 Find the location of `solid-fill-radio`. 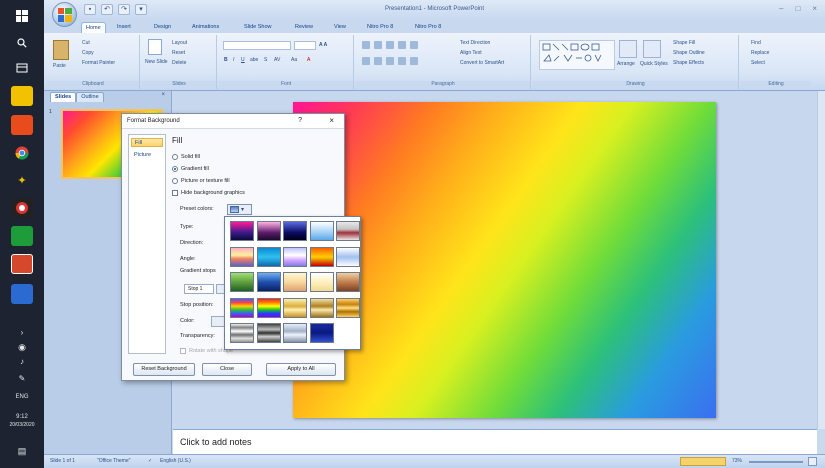

solid-fill-radio is located at coordinates (175, 156).